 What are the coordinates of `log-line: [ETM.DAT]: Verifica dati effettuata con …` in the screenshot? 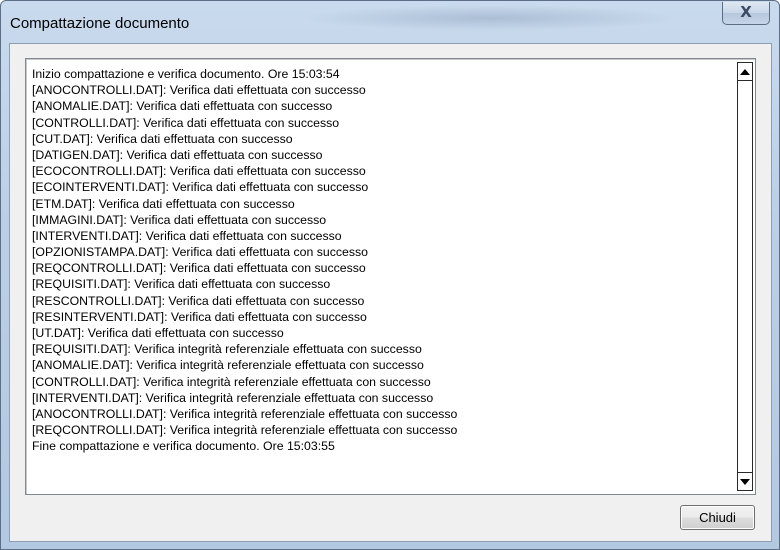 It's located at (163, 203).